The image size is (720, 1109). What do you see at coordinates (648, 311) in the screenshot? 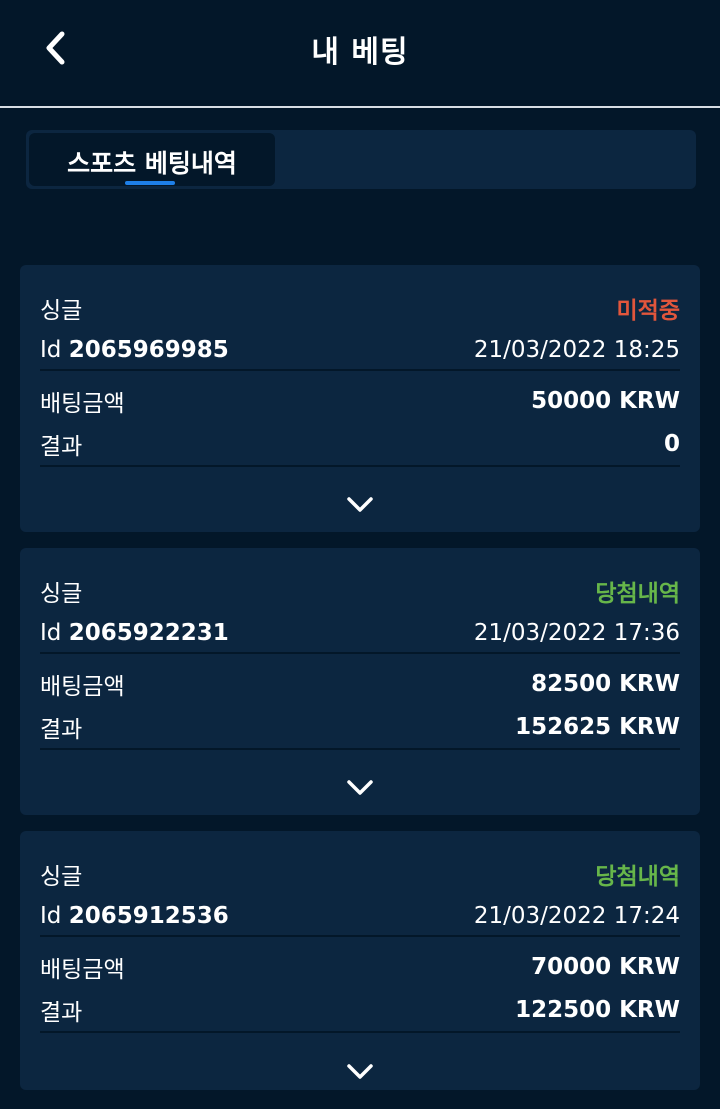
I see `bet-status: 미적중` at bounding box center [648, 311].